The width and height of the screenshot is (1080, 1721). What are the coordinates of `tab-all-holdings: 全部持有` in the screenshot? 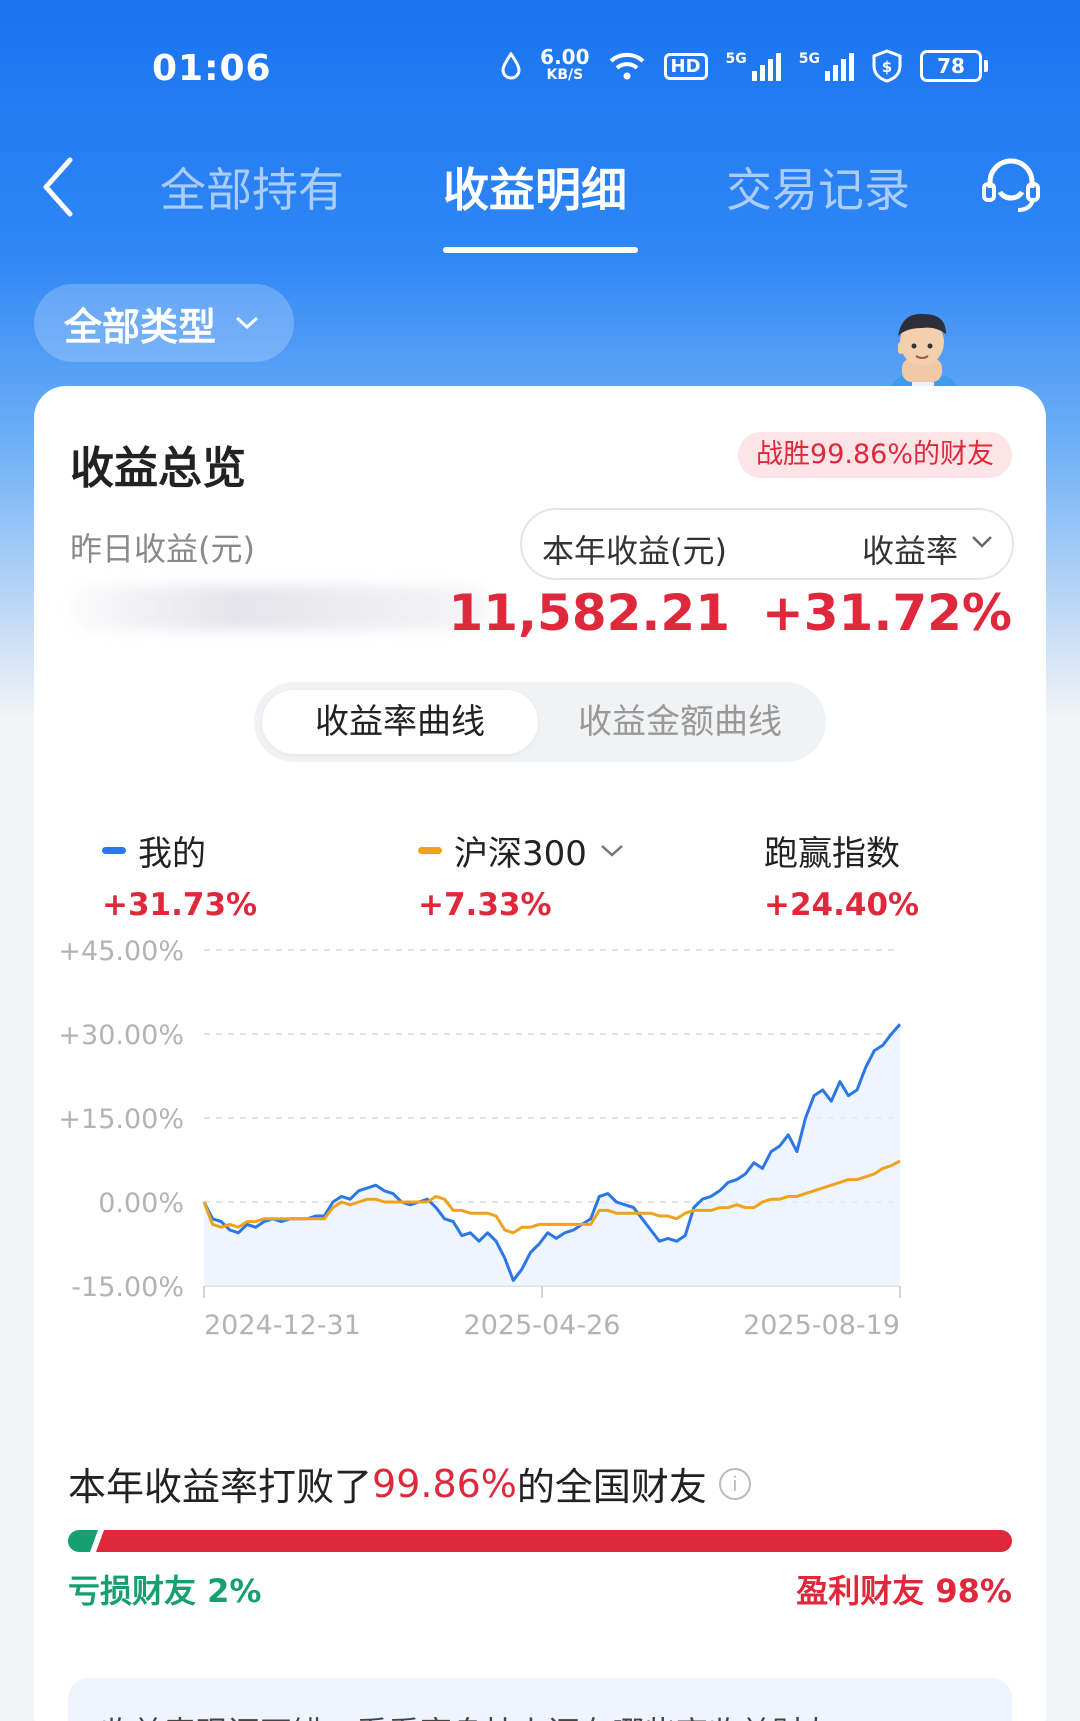 It's located at (252, 187).